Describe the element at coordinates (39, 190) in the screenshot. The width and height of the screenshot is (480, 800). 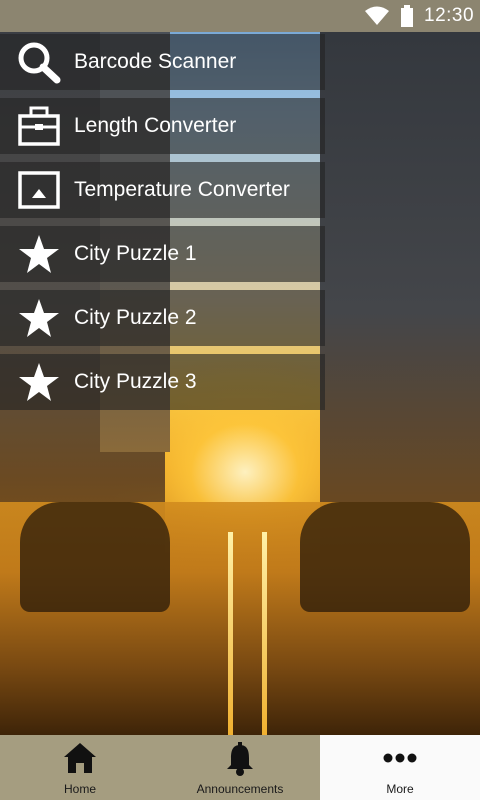
I see `picture-frame-icon` at that location.